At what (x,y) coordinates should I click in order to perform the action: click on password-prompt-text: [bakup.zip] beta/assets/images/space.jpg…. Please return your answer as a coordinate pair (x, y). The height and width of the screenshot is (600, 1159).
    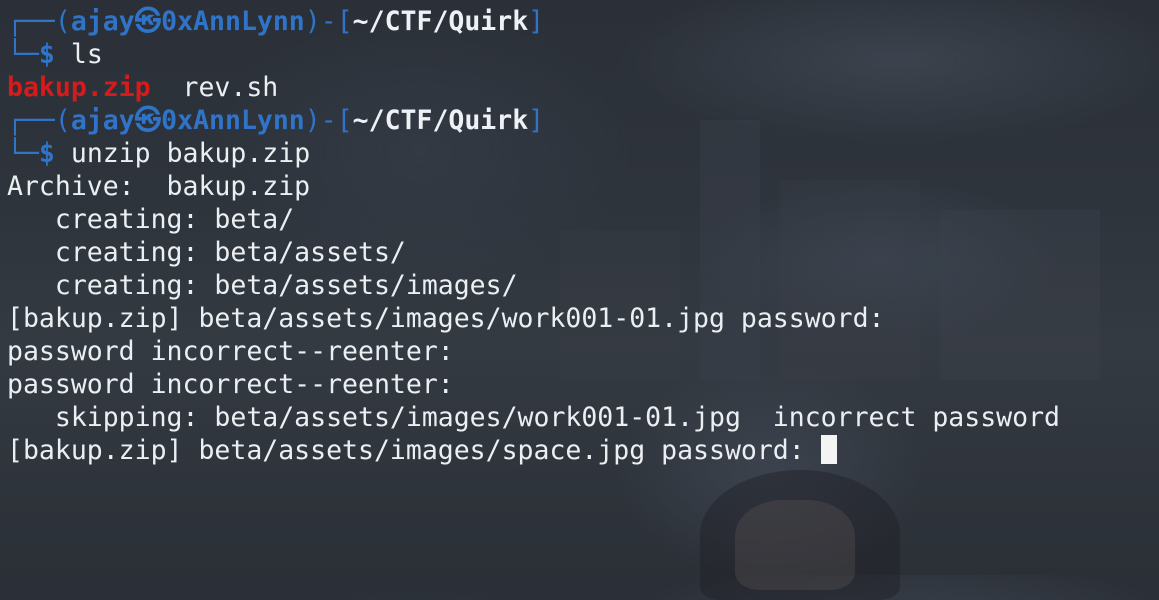
    Looking at the image, I should click on (414, 450).